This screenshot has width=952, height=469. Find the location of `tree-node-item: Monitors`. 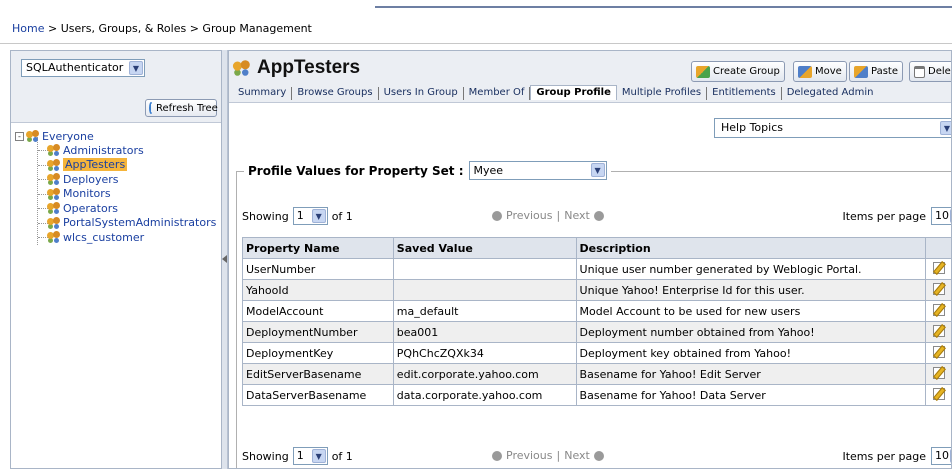

tree-node-item: Monitors is located at coordinates (79, 194).